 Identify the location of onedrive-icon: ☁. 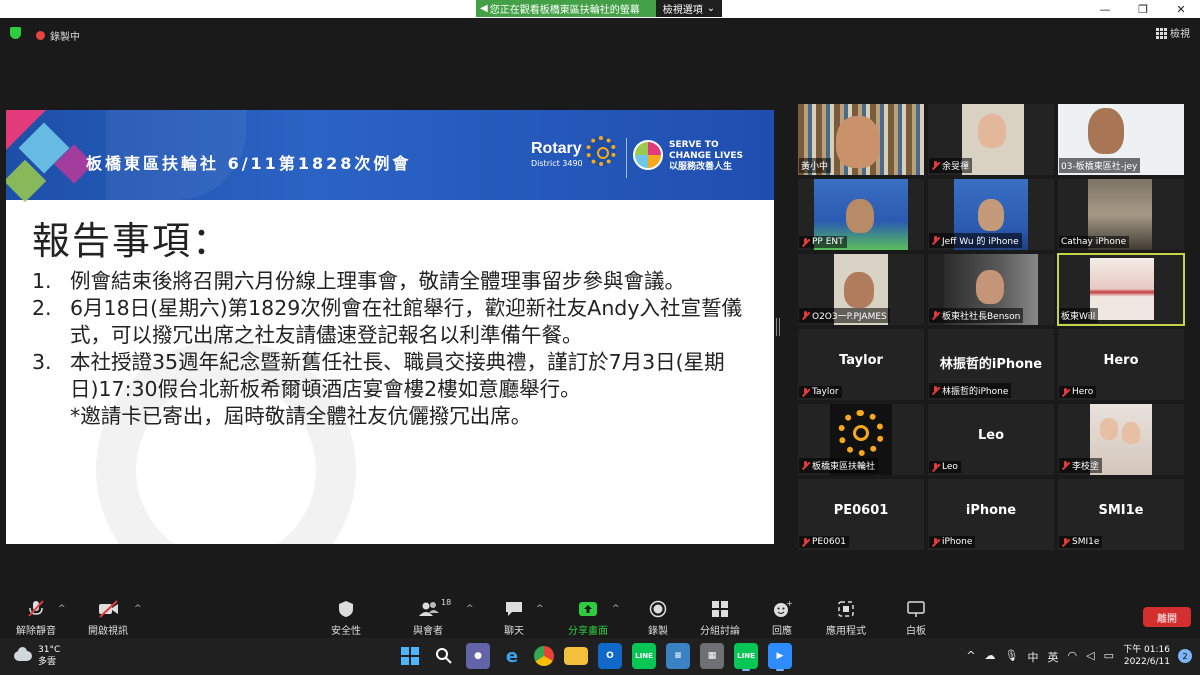
(990, 657).